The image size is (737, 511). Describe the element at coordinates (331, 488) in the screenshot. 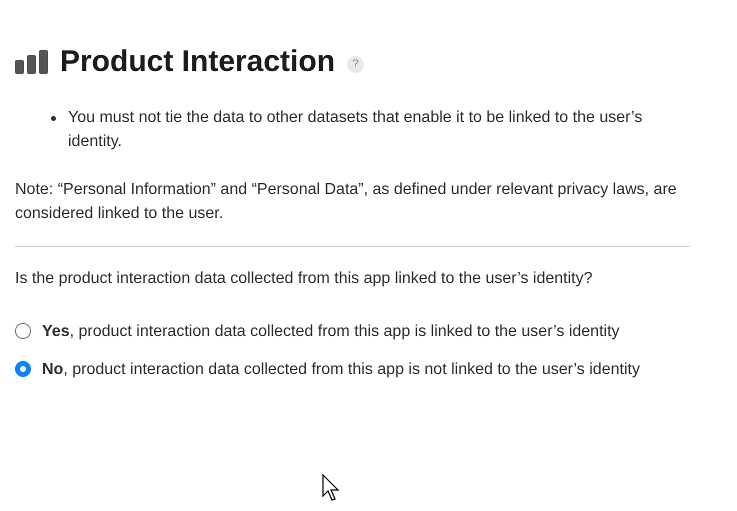

I see `mouse-pointer-icon` at that location.